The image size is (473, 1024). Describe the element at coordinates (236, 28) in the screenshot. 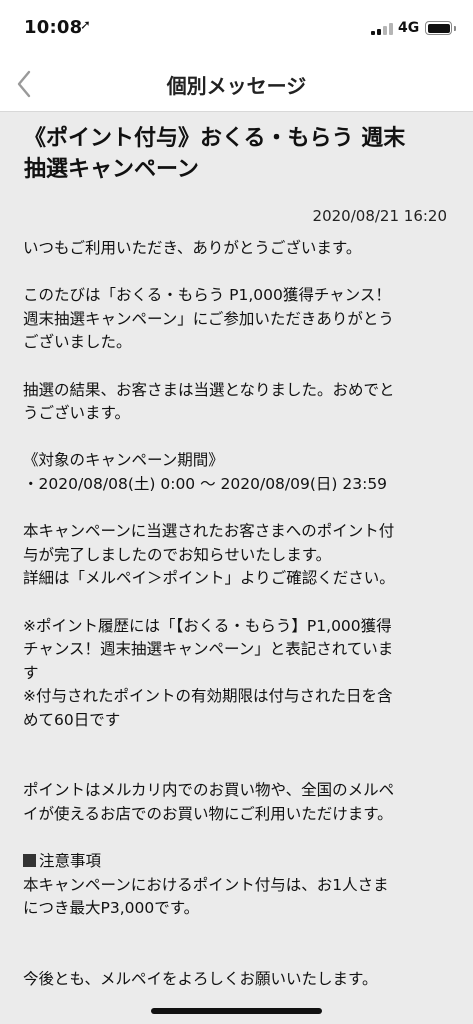

I see `status-bar: 10:08 ➚ 4G` at that location.